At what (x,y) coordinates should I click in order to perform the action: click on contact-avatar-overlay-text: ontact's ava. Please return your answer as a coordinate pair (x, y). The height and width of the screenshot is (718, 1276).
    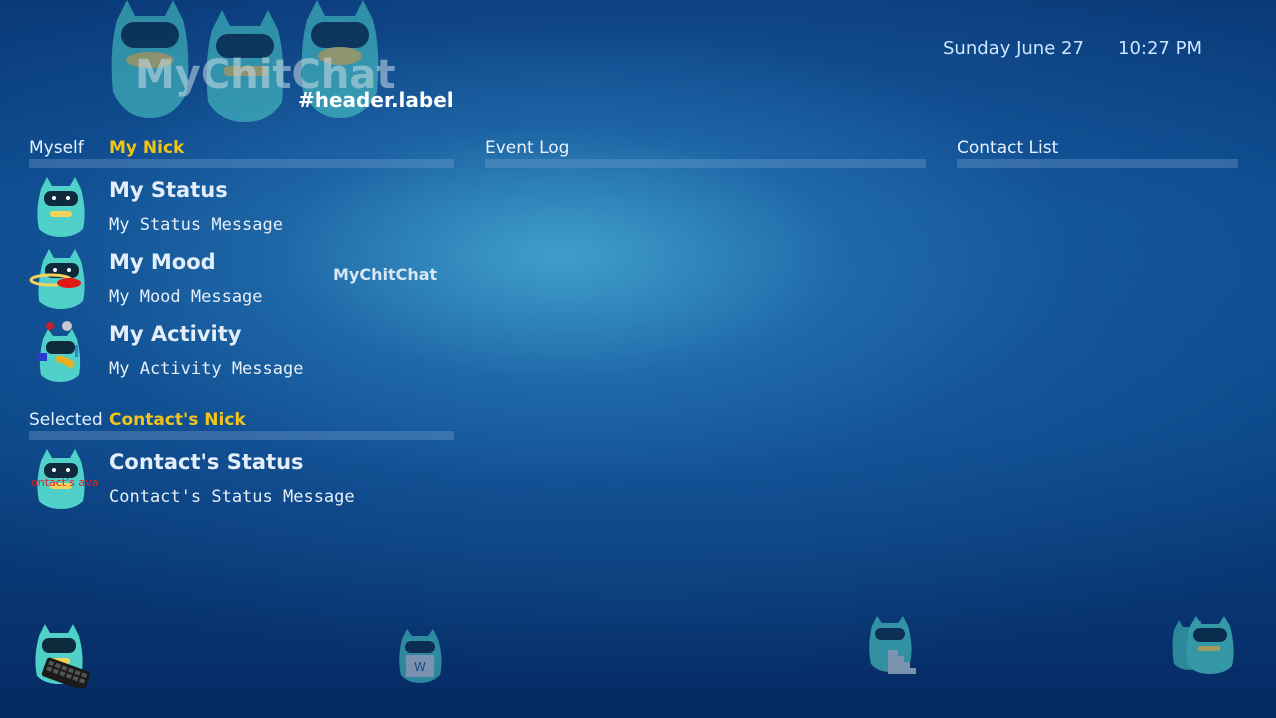
    Looking at the image, I should click on (65, 482).